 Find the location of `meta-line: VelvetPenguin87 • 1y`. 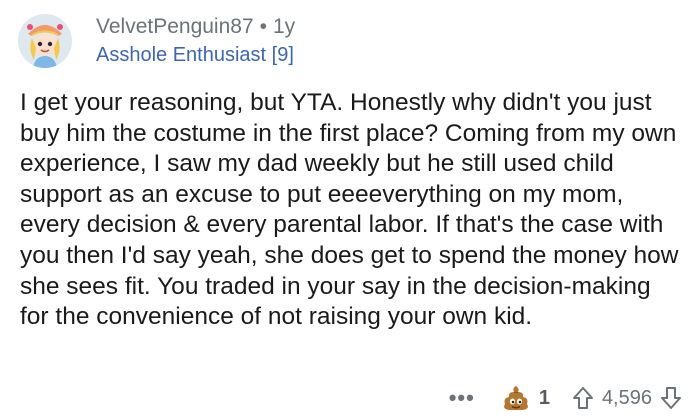

meta-line: VelvetPenguin87 • 1y is located at coordinates (195, 27).